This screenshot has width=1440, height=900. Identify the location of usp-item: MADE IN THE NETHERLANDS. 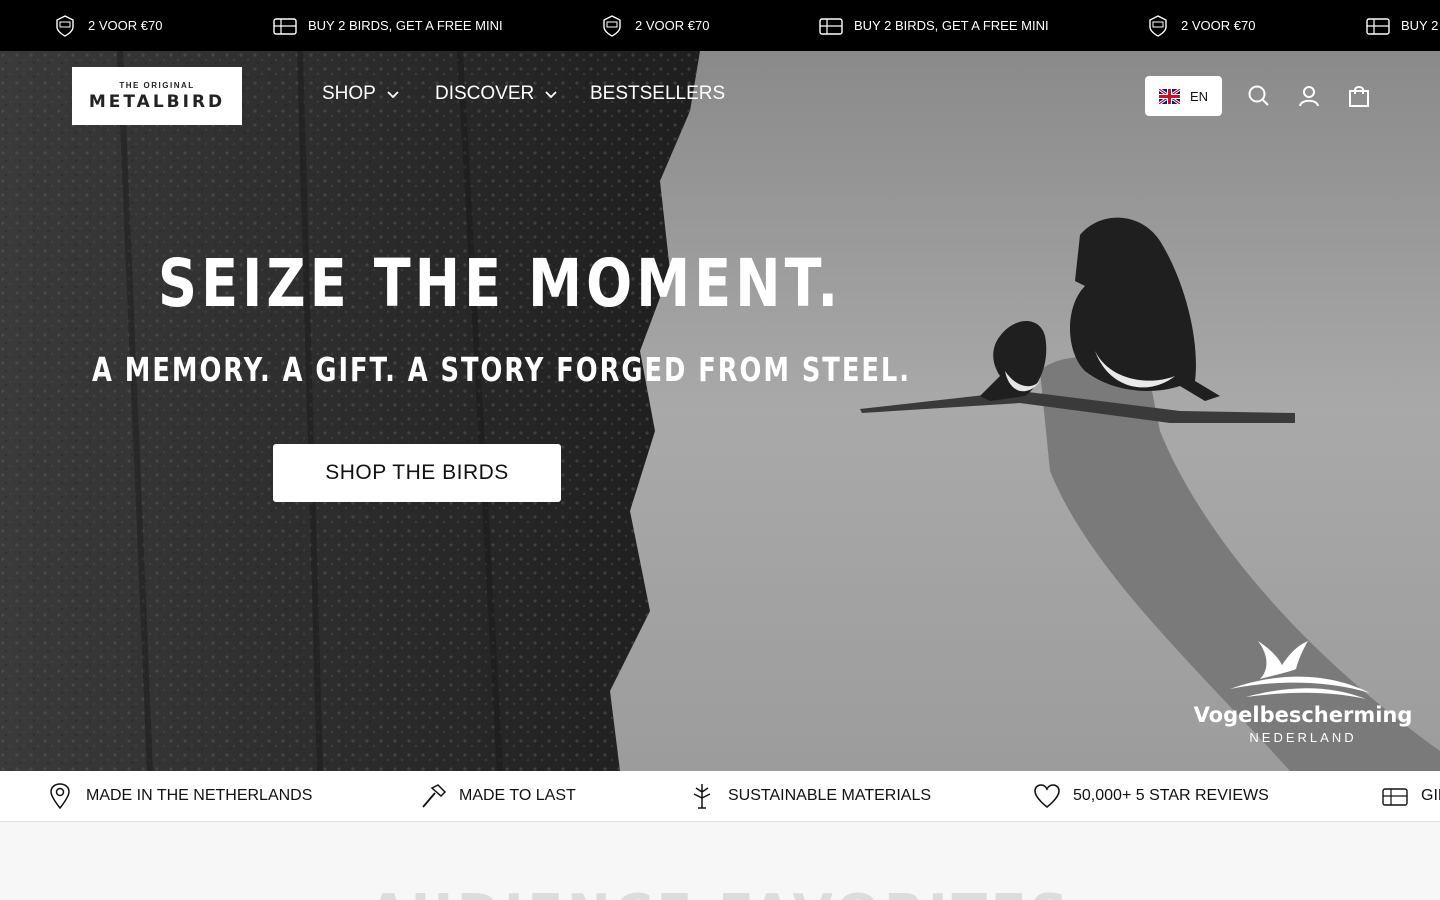
(179, 796).